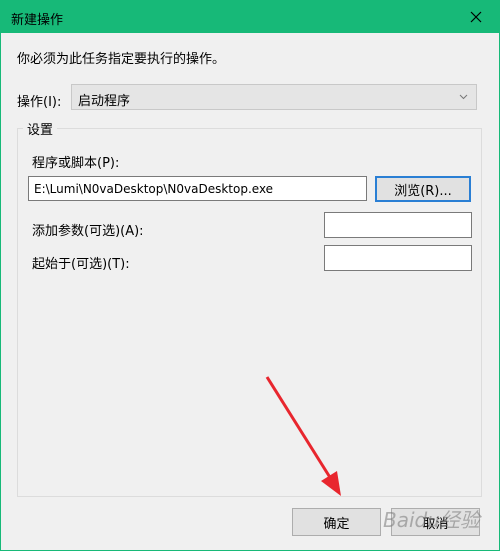 Image resolution: width=500 pixels, height=552 pixels. Describe the element at coordinates (435, 522) in the screenshot. I see `cancel-button: 取消` at that location.